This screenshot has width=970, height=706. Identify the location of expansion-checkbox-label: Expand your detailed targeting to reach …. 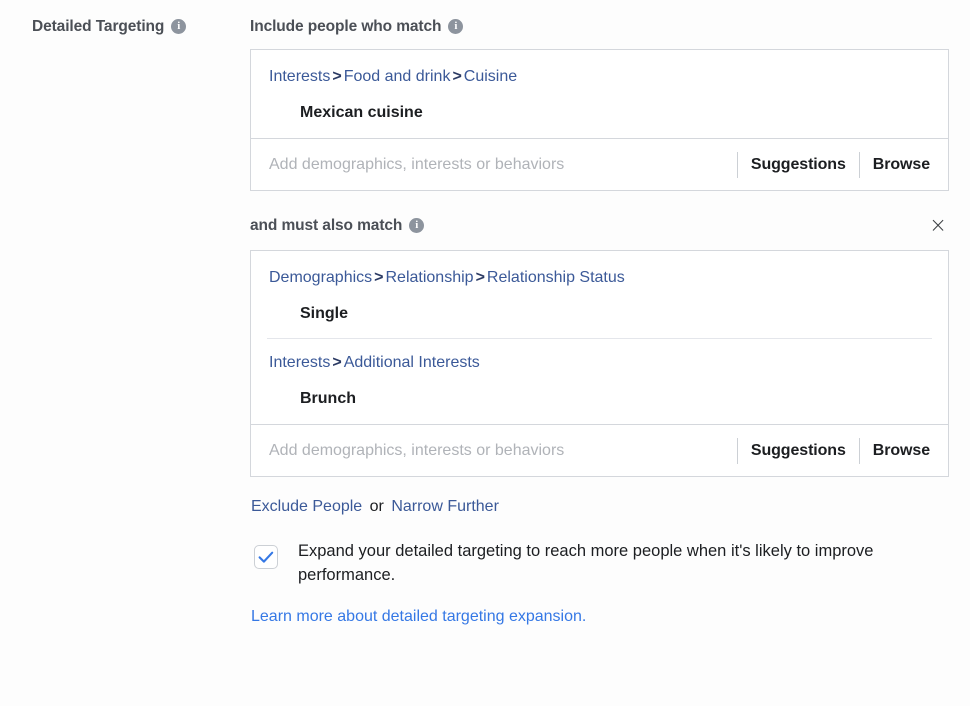
(586, 563).